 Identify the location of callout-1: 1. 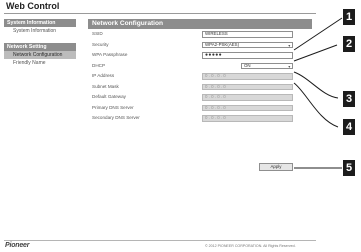
(349, 17).